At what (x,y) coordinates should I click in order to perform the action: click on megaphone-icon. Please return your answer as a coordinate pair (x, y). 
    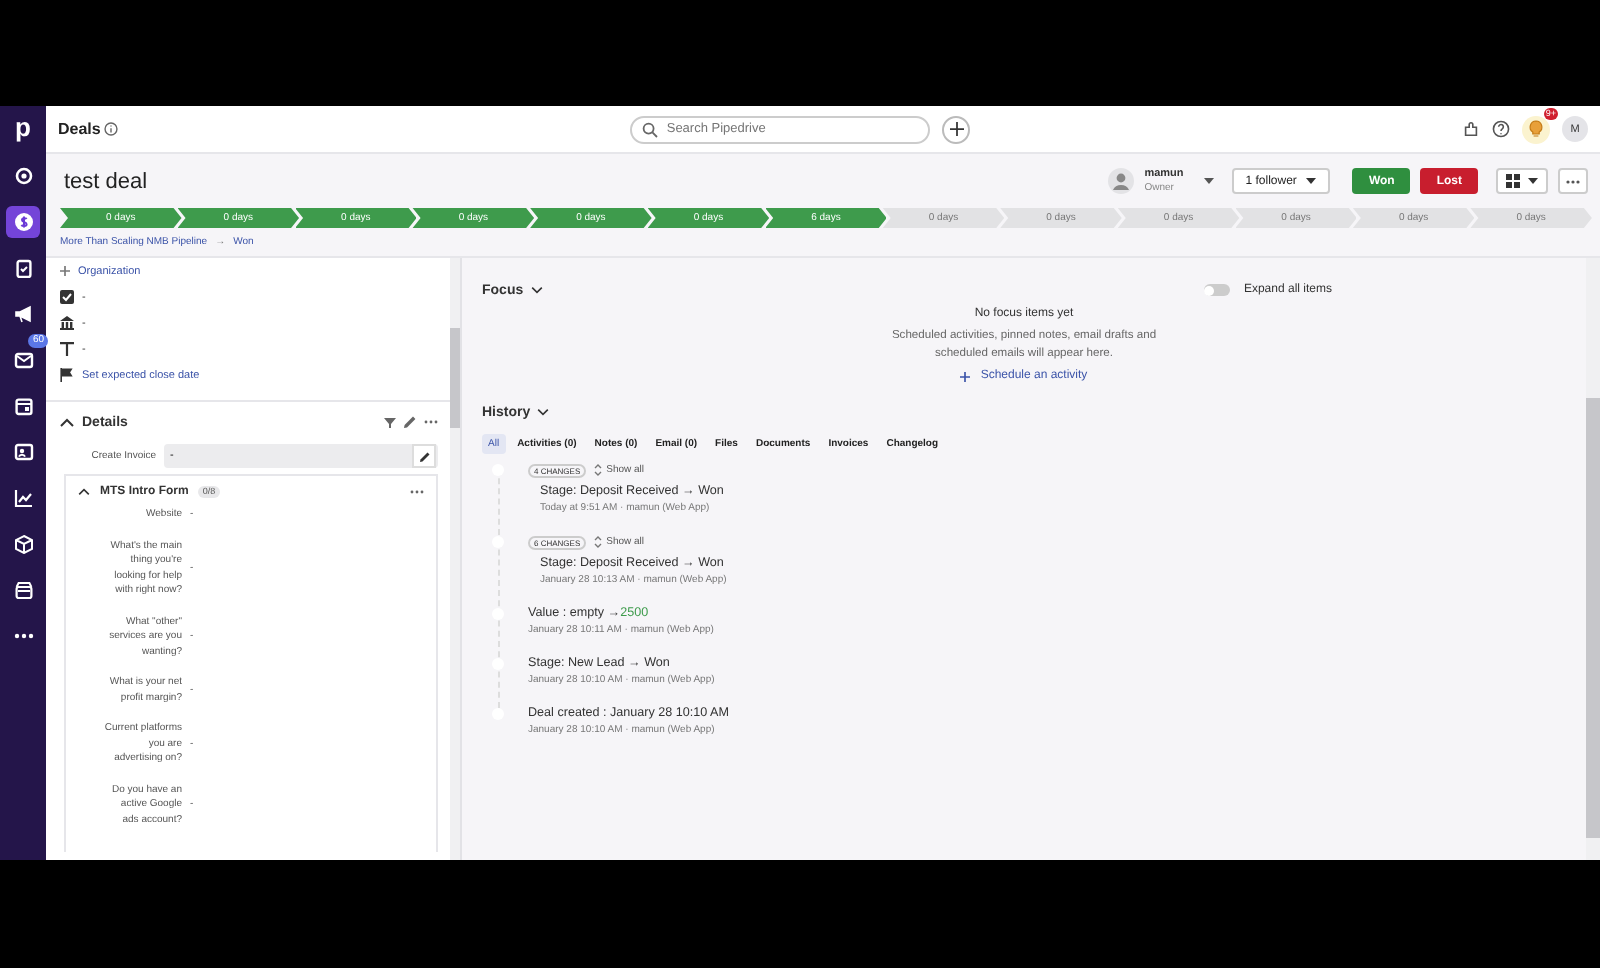
    Looking at the image, I should click on (23, 314).